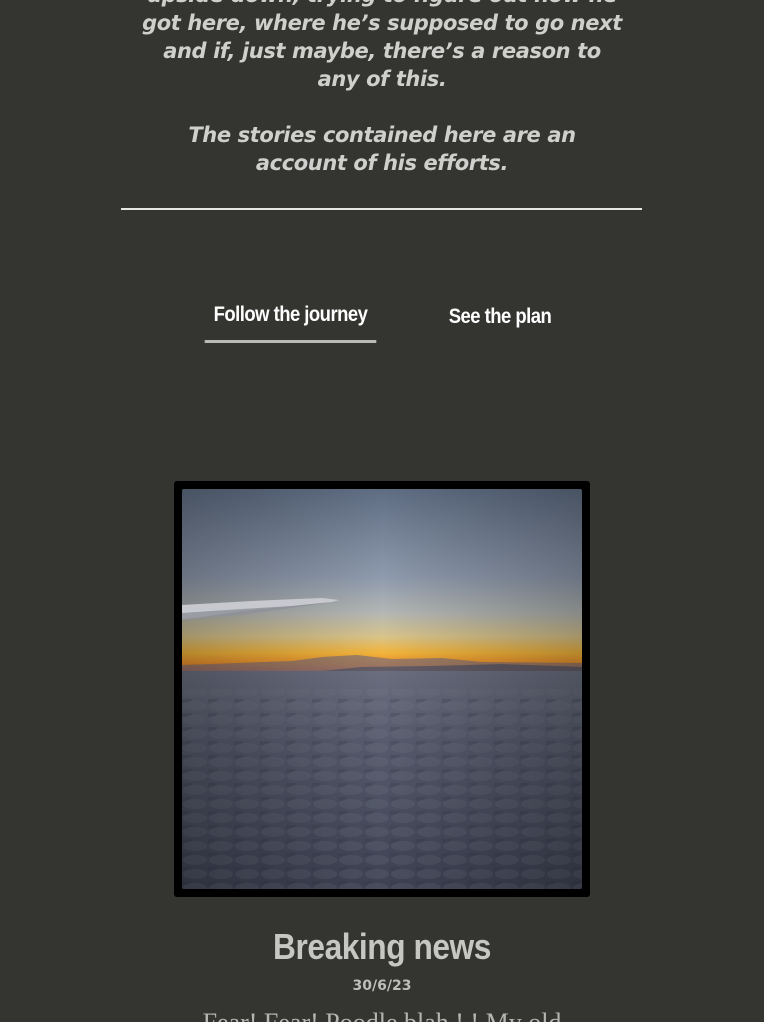  Describe the element at coordinates (382, 4) in the screenshot. I see `intro-line: upside down, trying to figure out how he` at that location.